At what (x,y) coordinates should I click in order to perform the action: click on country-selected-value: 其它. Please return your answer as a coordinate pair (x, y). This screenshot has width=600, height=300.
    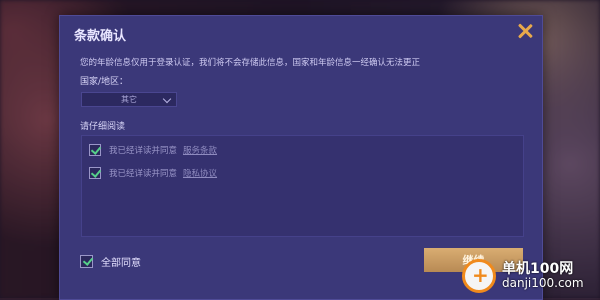
    Looking at the image, I should click on (129, 99).